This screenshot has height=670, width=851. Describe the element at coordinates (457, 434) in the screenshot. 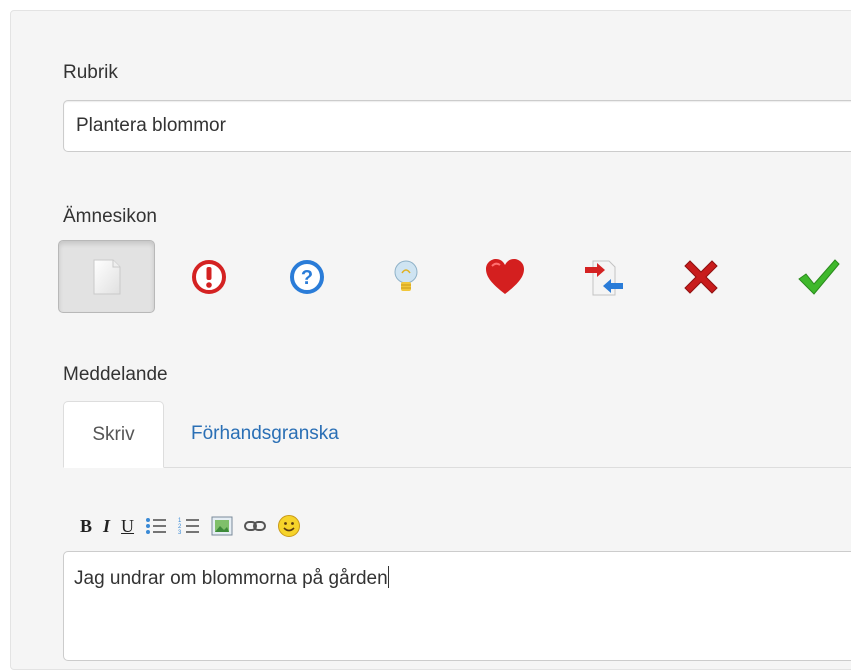

I see `message-tabs: Skriv Förhandsgranska` at that location.